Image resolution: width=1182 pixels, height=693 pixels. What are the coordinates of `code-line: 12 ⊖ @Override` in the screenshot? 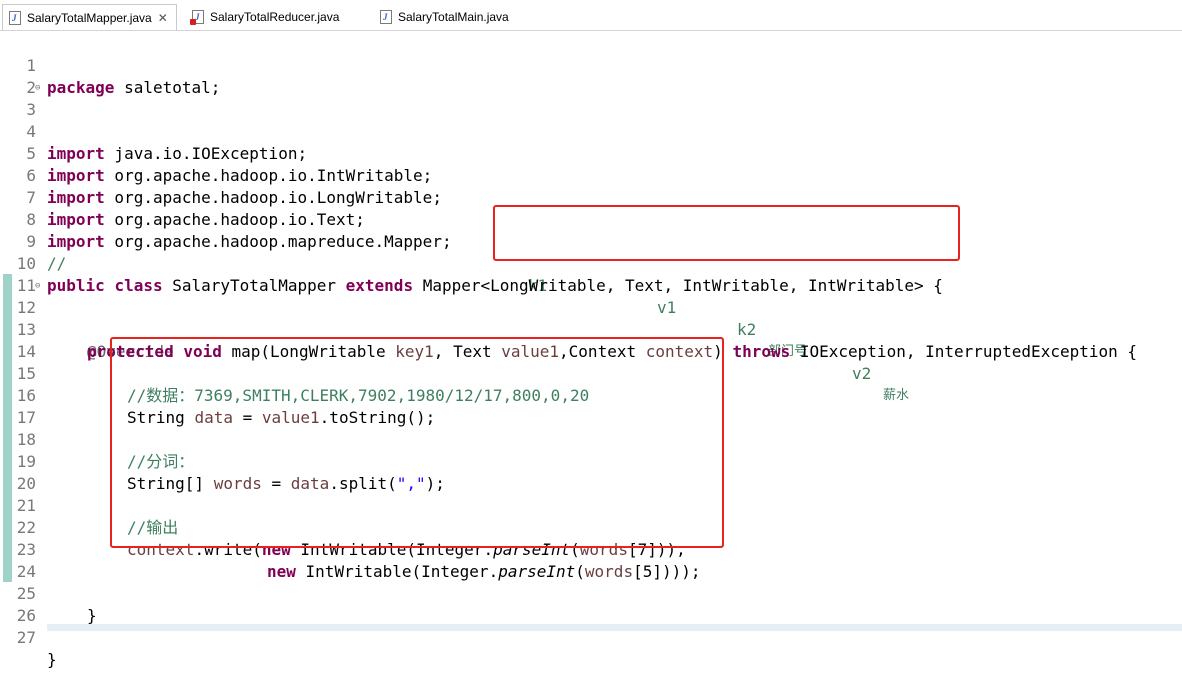 It's located at (591, 318).